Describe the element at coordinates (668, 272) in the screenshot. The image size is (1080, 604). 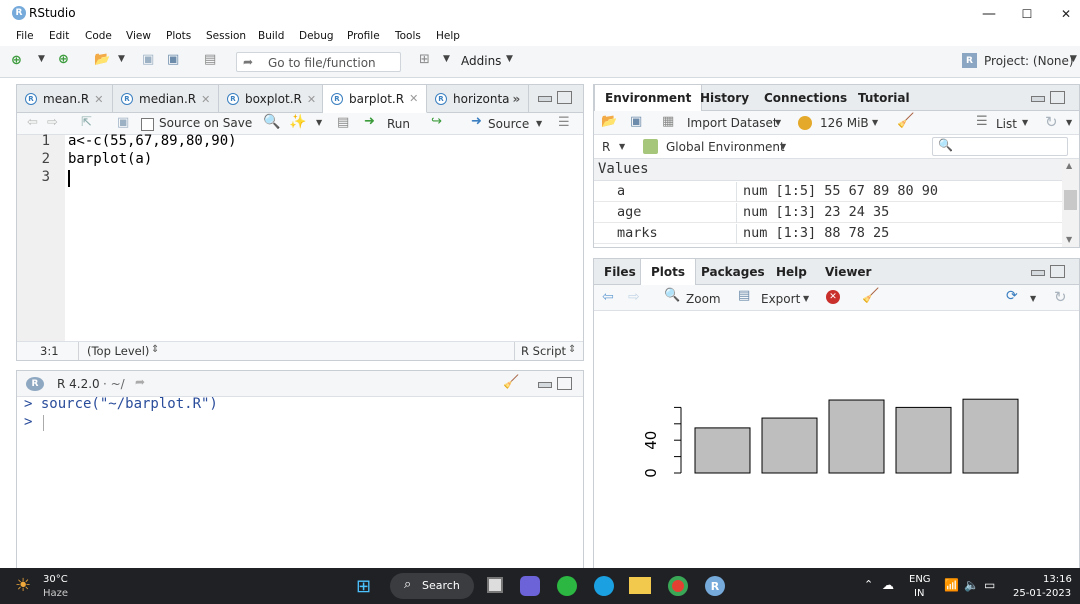
I see `tab-plots: Plots` at that location.